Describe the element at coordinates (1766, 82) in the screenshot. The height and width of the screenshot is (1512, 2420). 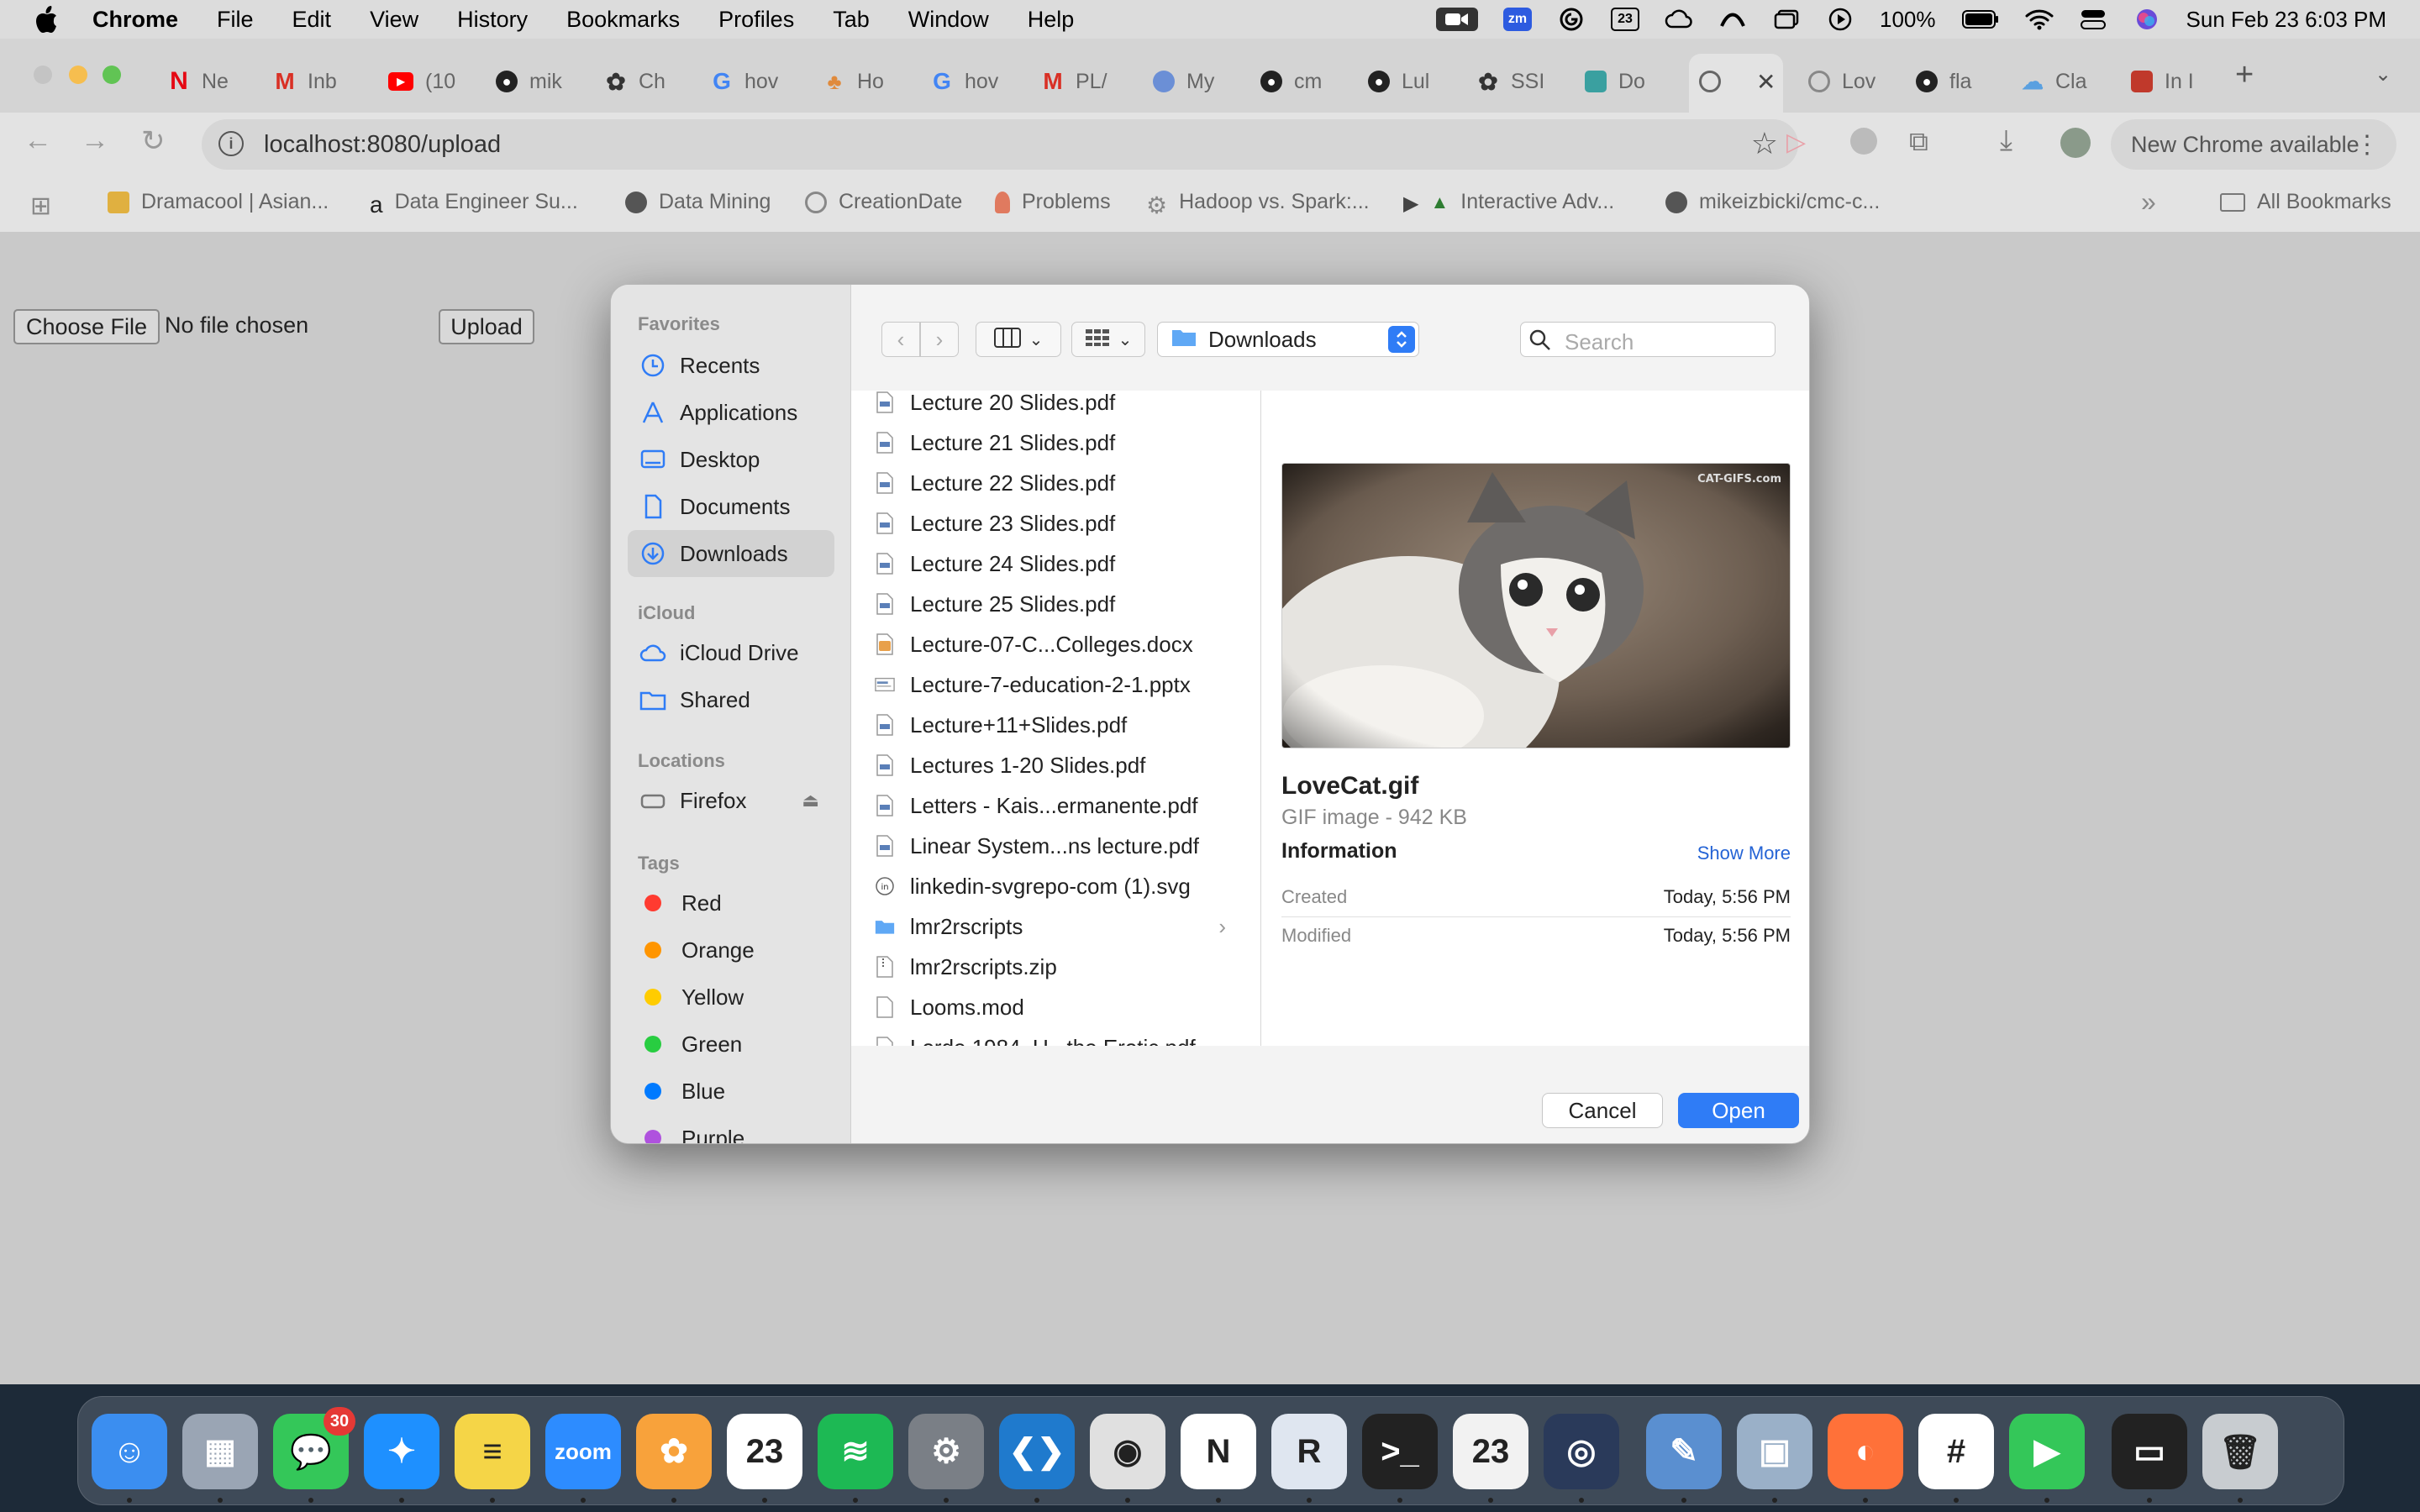
I see `tab-close-icon: ✕` at that location.